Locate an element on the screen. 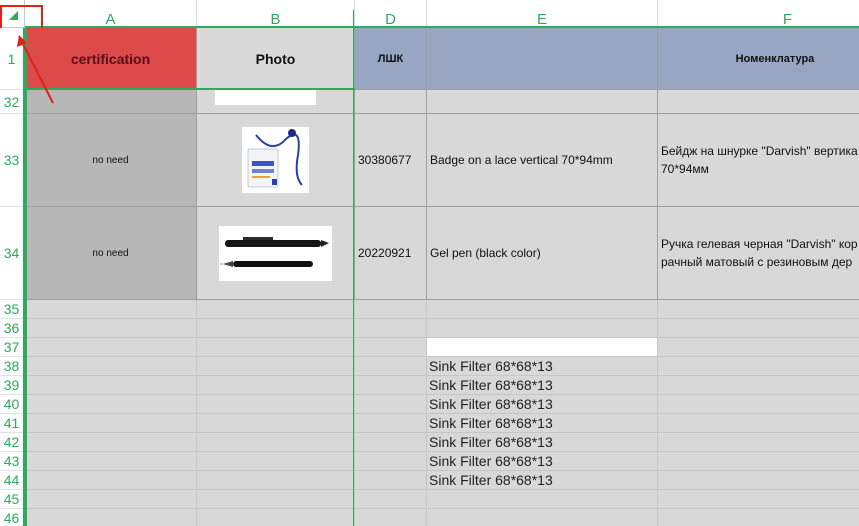 This screenshot has height=526, width=859. row32-certification-cell is located at coordinates (111, 102).